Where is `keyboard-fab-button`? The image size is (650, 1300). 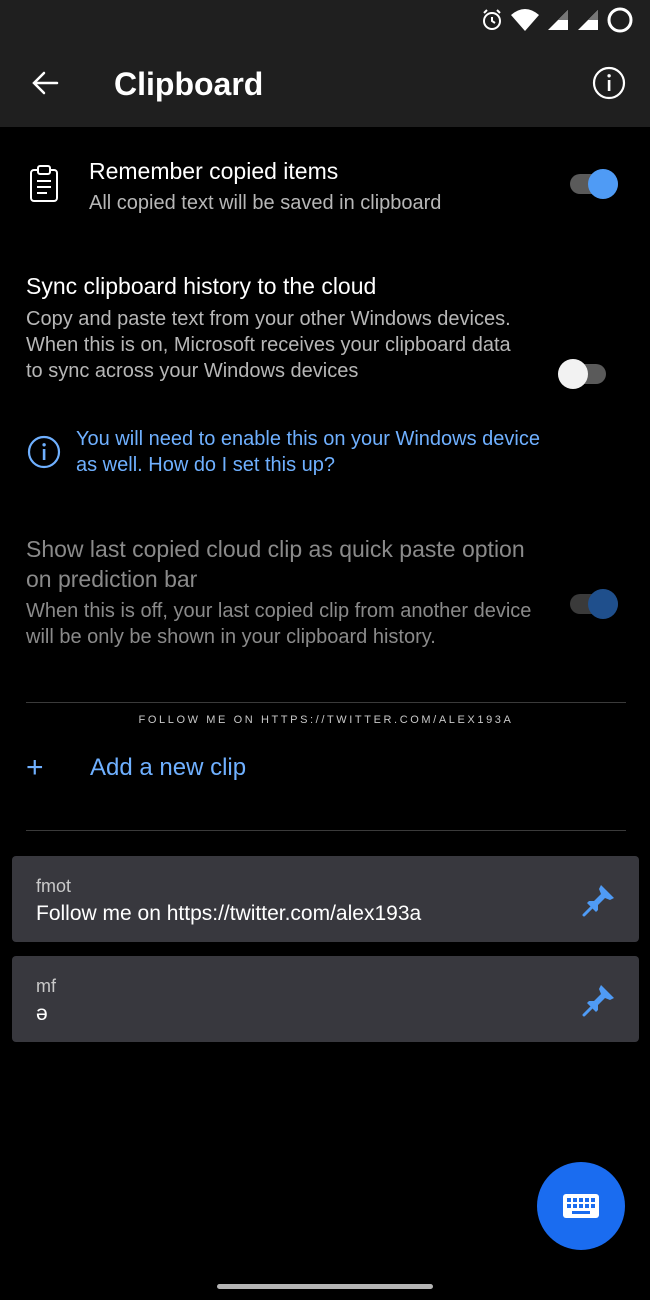
keyboard-fab-button is located at coordinates (581, 1206).